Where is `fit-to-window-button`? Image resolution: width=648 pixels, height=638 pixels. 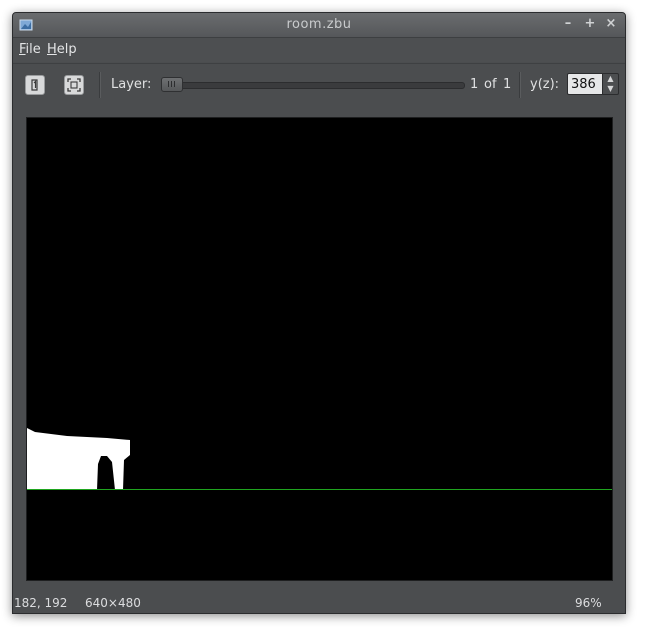
fit-to-window-button is located at coordinates (74, 85).